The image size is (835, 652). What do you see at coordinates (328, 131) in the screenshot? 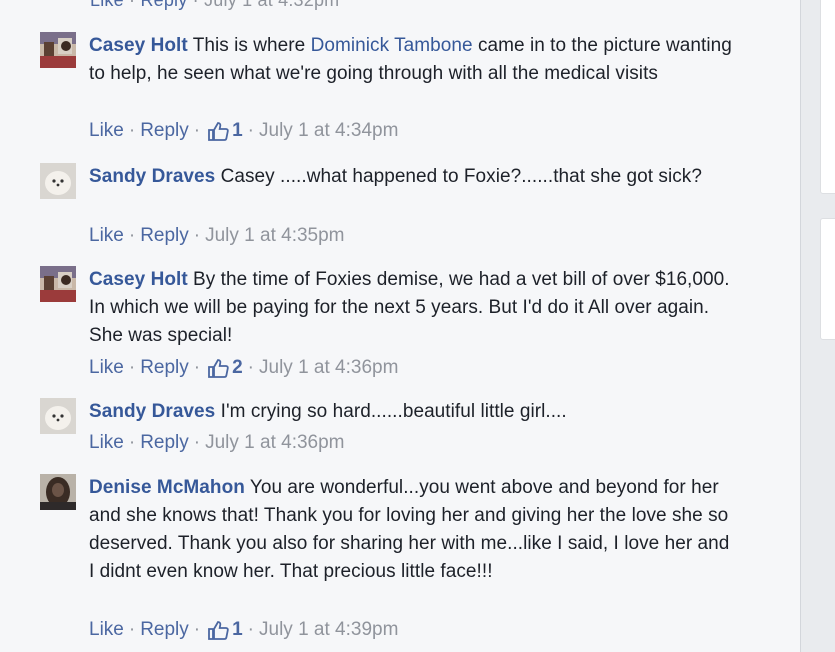
I see `comment-timestamp: July 1 at 4:34pm` at bounding box center [328, 131].